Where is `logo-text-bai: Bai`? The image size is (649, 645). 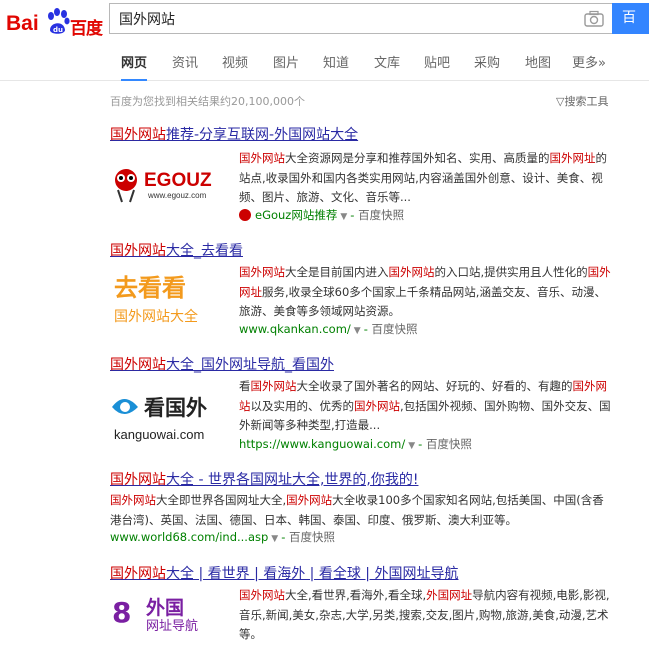 logo-text-bai: Bai is located at coordinates (22, 23).